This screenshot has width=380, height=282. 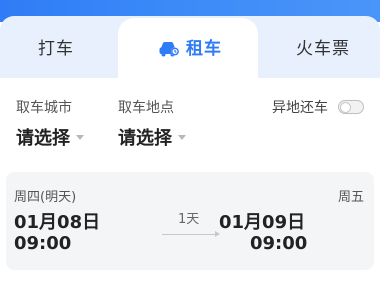 I want to click on return-elsewhere-label: 异地还车, so click(x=300, y=108).